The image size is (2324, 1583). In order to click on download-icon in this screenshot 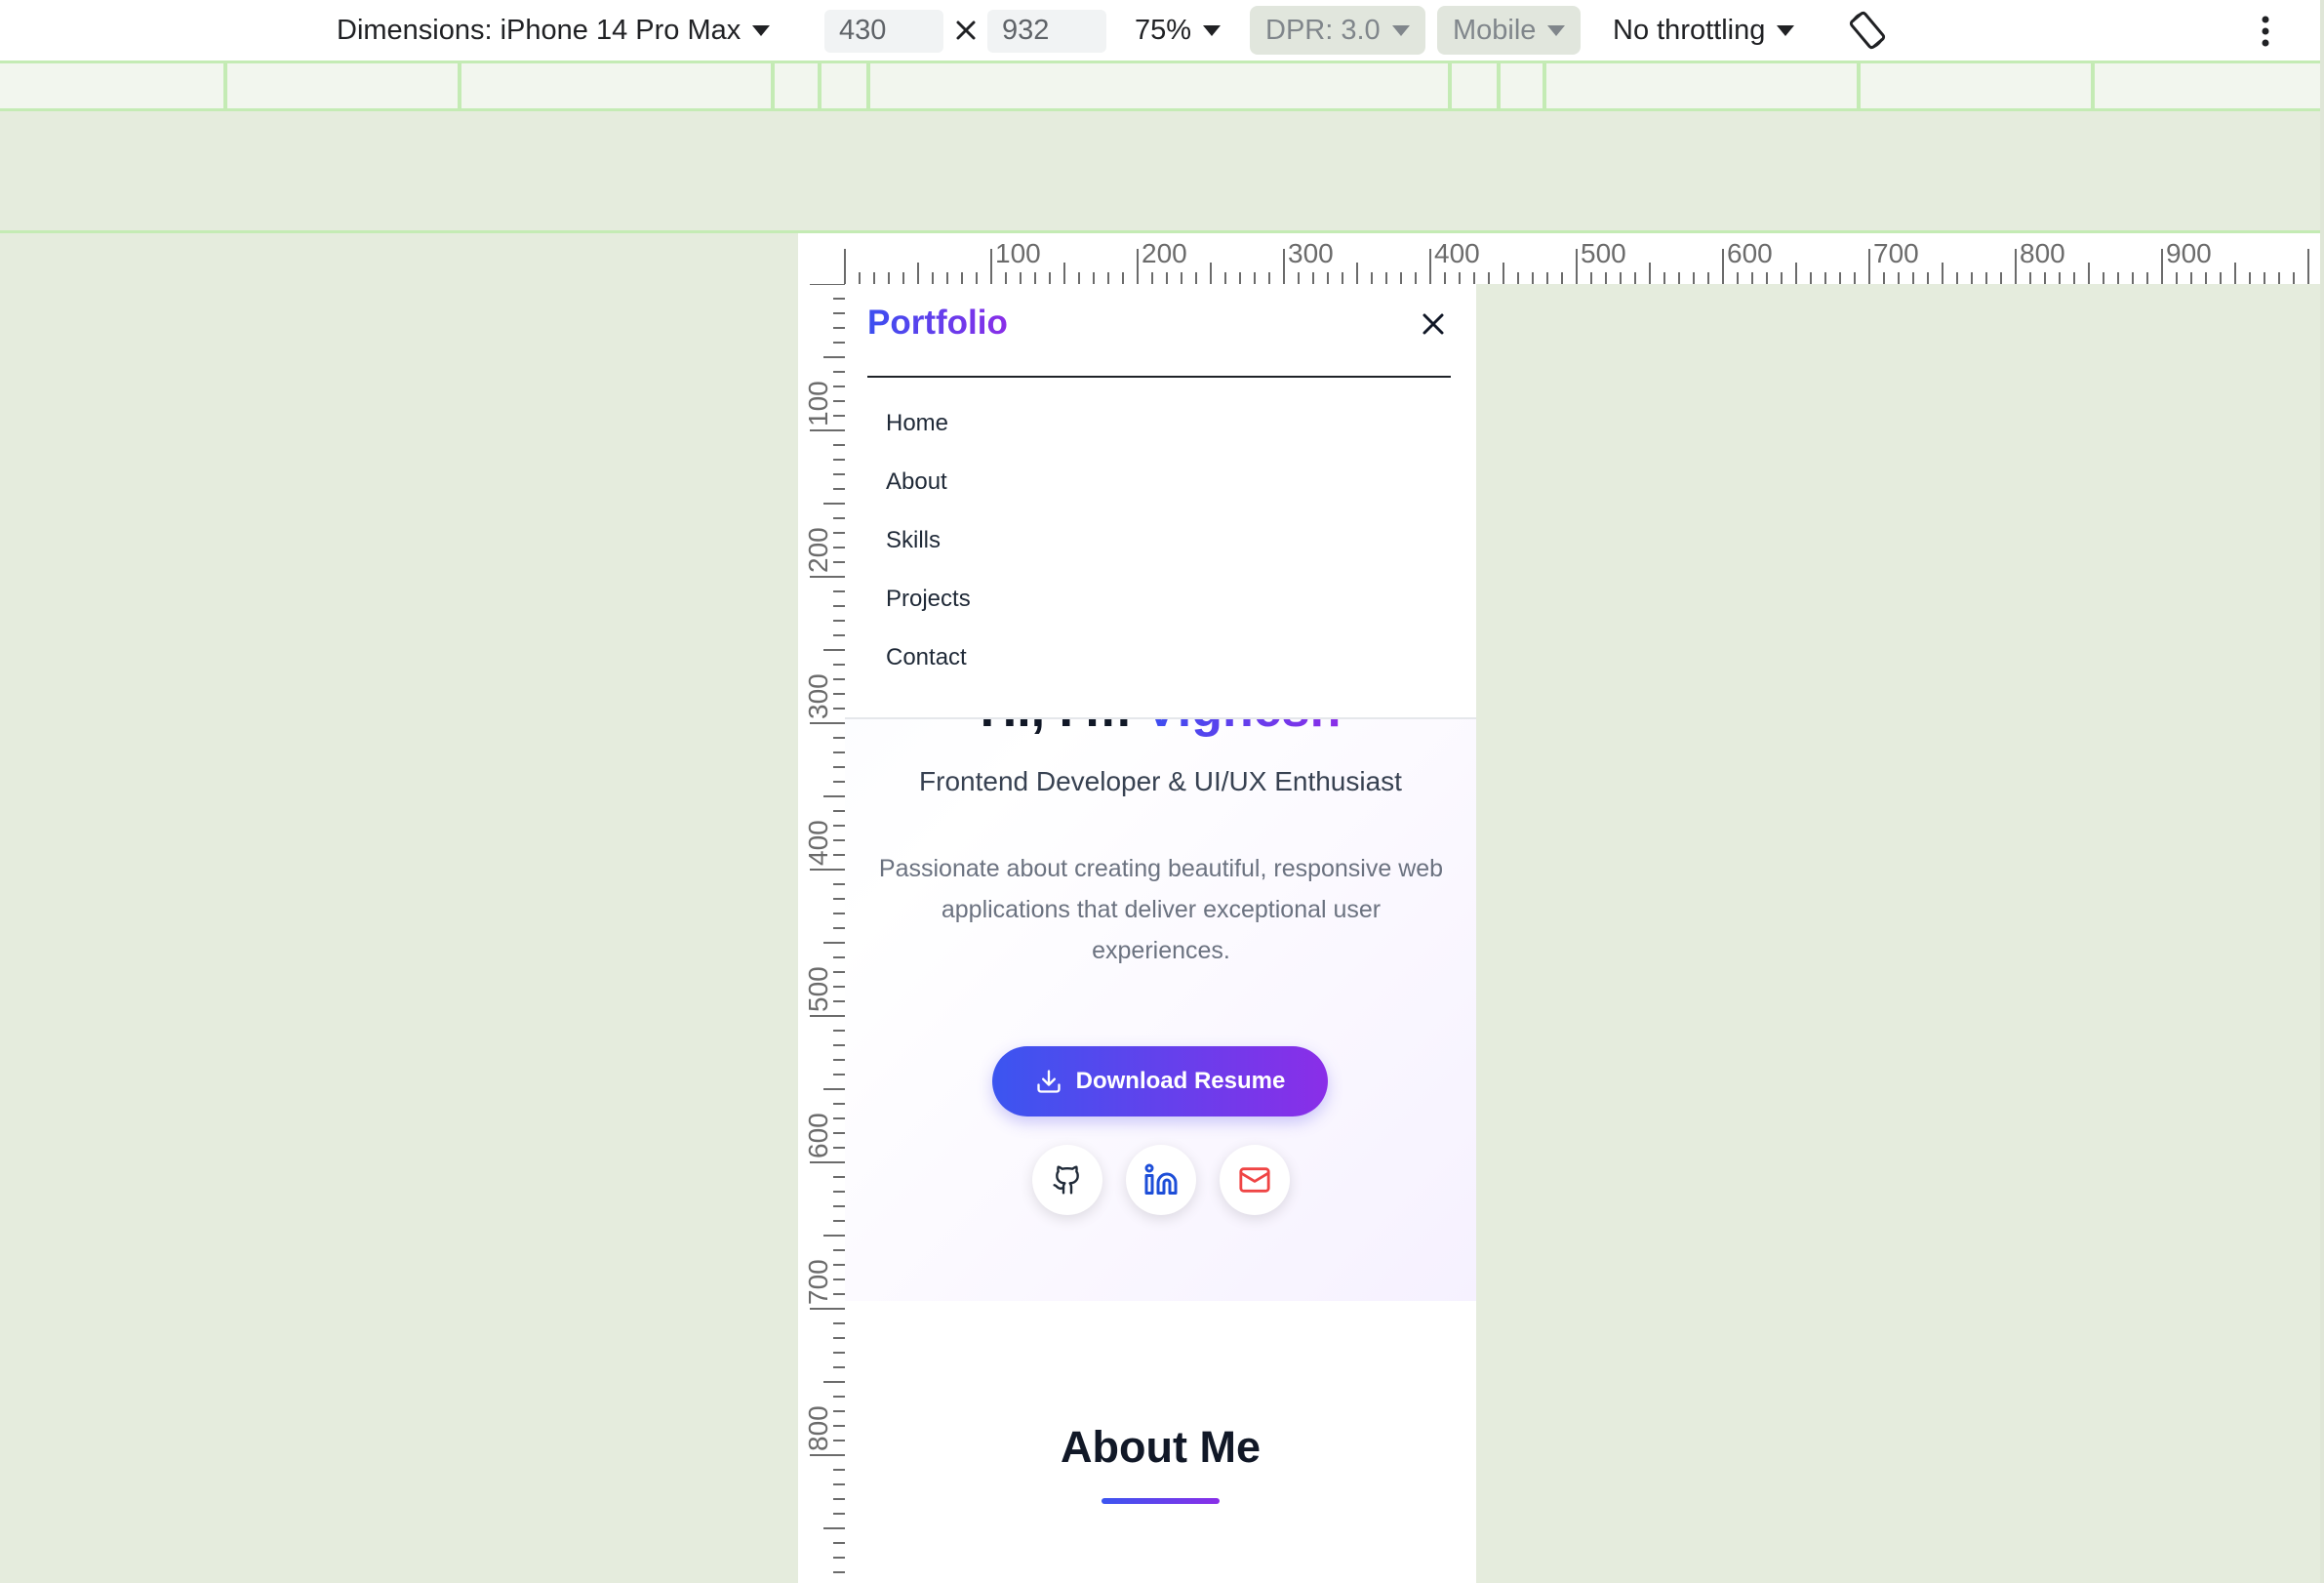, I will do `click(1048, 1081)`.